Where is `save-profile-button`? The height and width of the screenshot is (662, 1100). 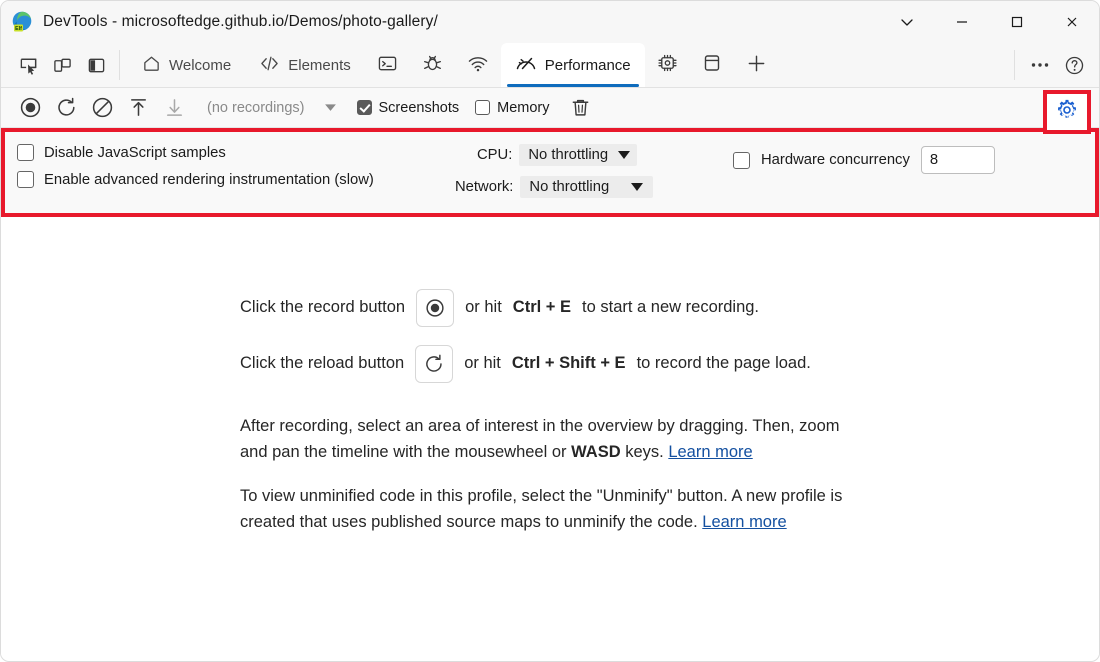
save-profile-button is located at coordinates (174, 108).